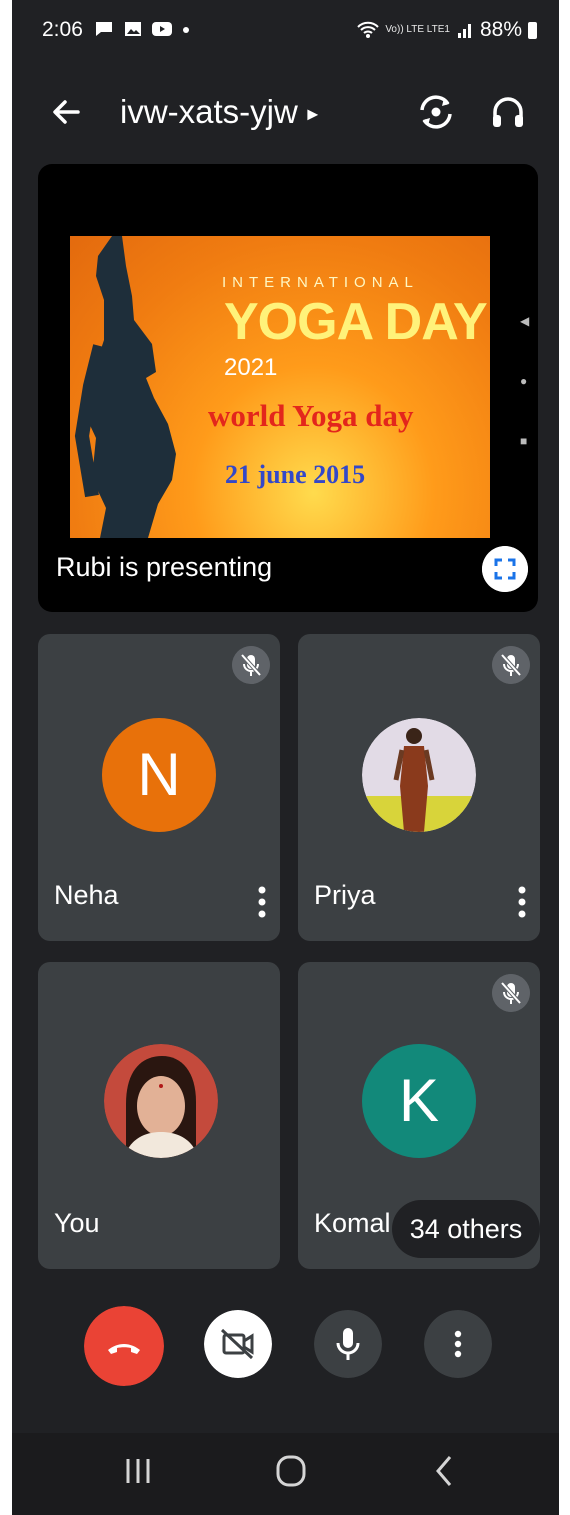  Describe the element at coordinates (436, 112) in the screenshot. I see `switch-camera-icon` at that location.